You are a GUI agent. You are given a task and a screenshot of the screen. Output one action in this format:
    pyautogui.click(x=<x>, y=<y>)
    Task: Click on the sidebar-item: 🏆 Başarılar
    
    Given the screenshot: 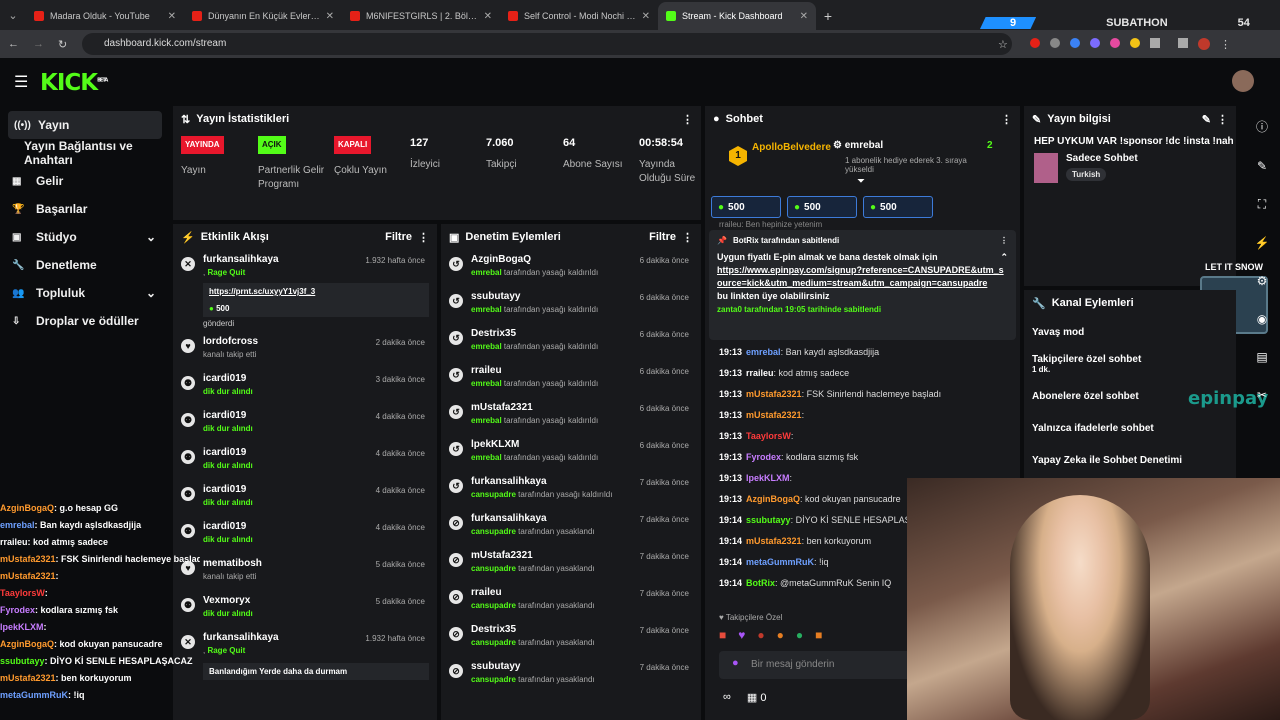 What is the action you would take?
    pyautogui.click(x=85, y=209)
    